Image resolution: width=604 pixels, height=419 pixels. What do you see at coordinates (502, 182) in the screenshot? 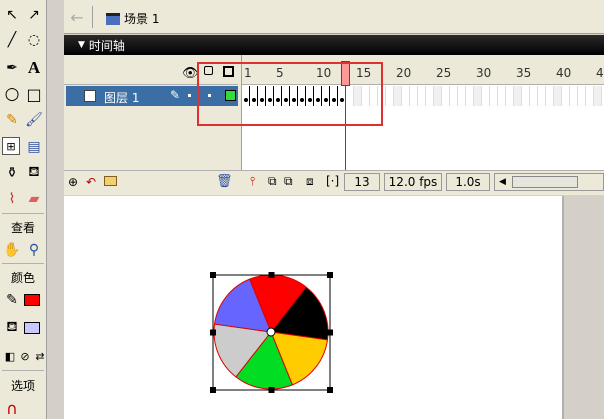
I see `scroll-left-icon: ◀` at bounding box center [502, 182].